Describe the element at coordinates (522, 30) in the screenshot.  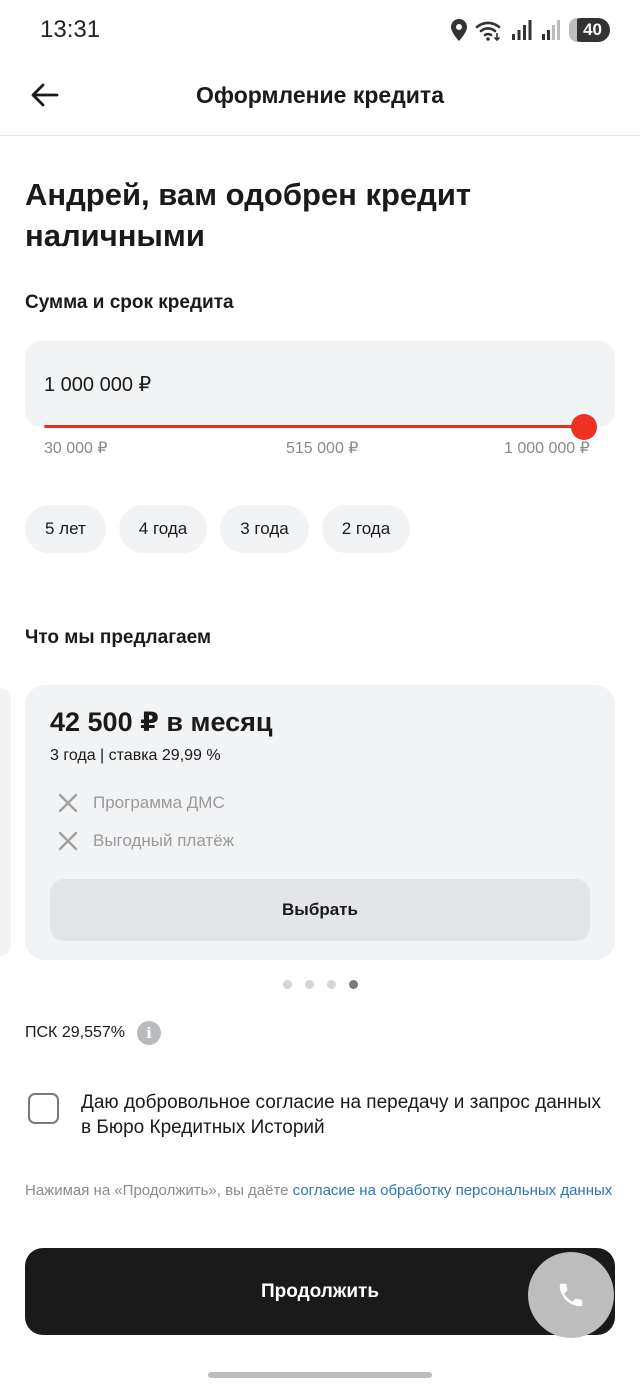
I see `signal-icon` at that location.